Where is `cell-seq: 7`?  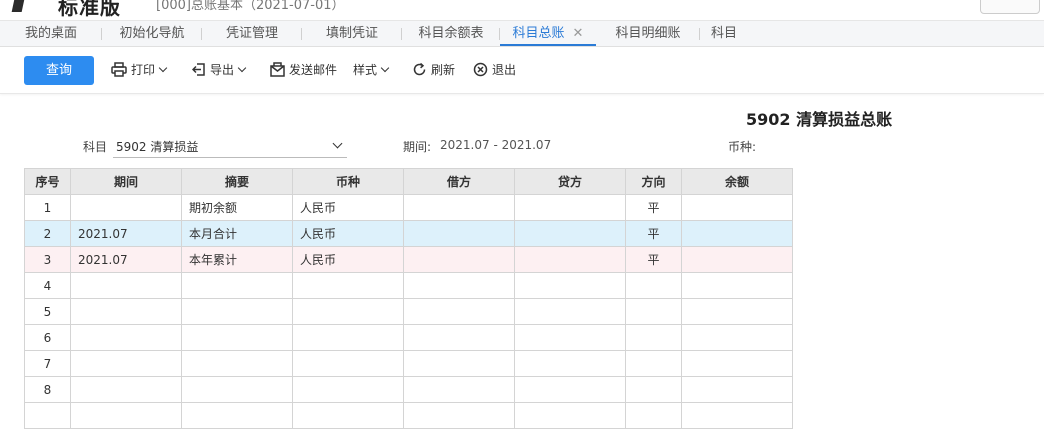 cell-seq: 7 is located at coordinates (47, 363).